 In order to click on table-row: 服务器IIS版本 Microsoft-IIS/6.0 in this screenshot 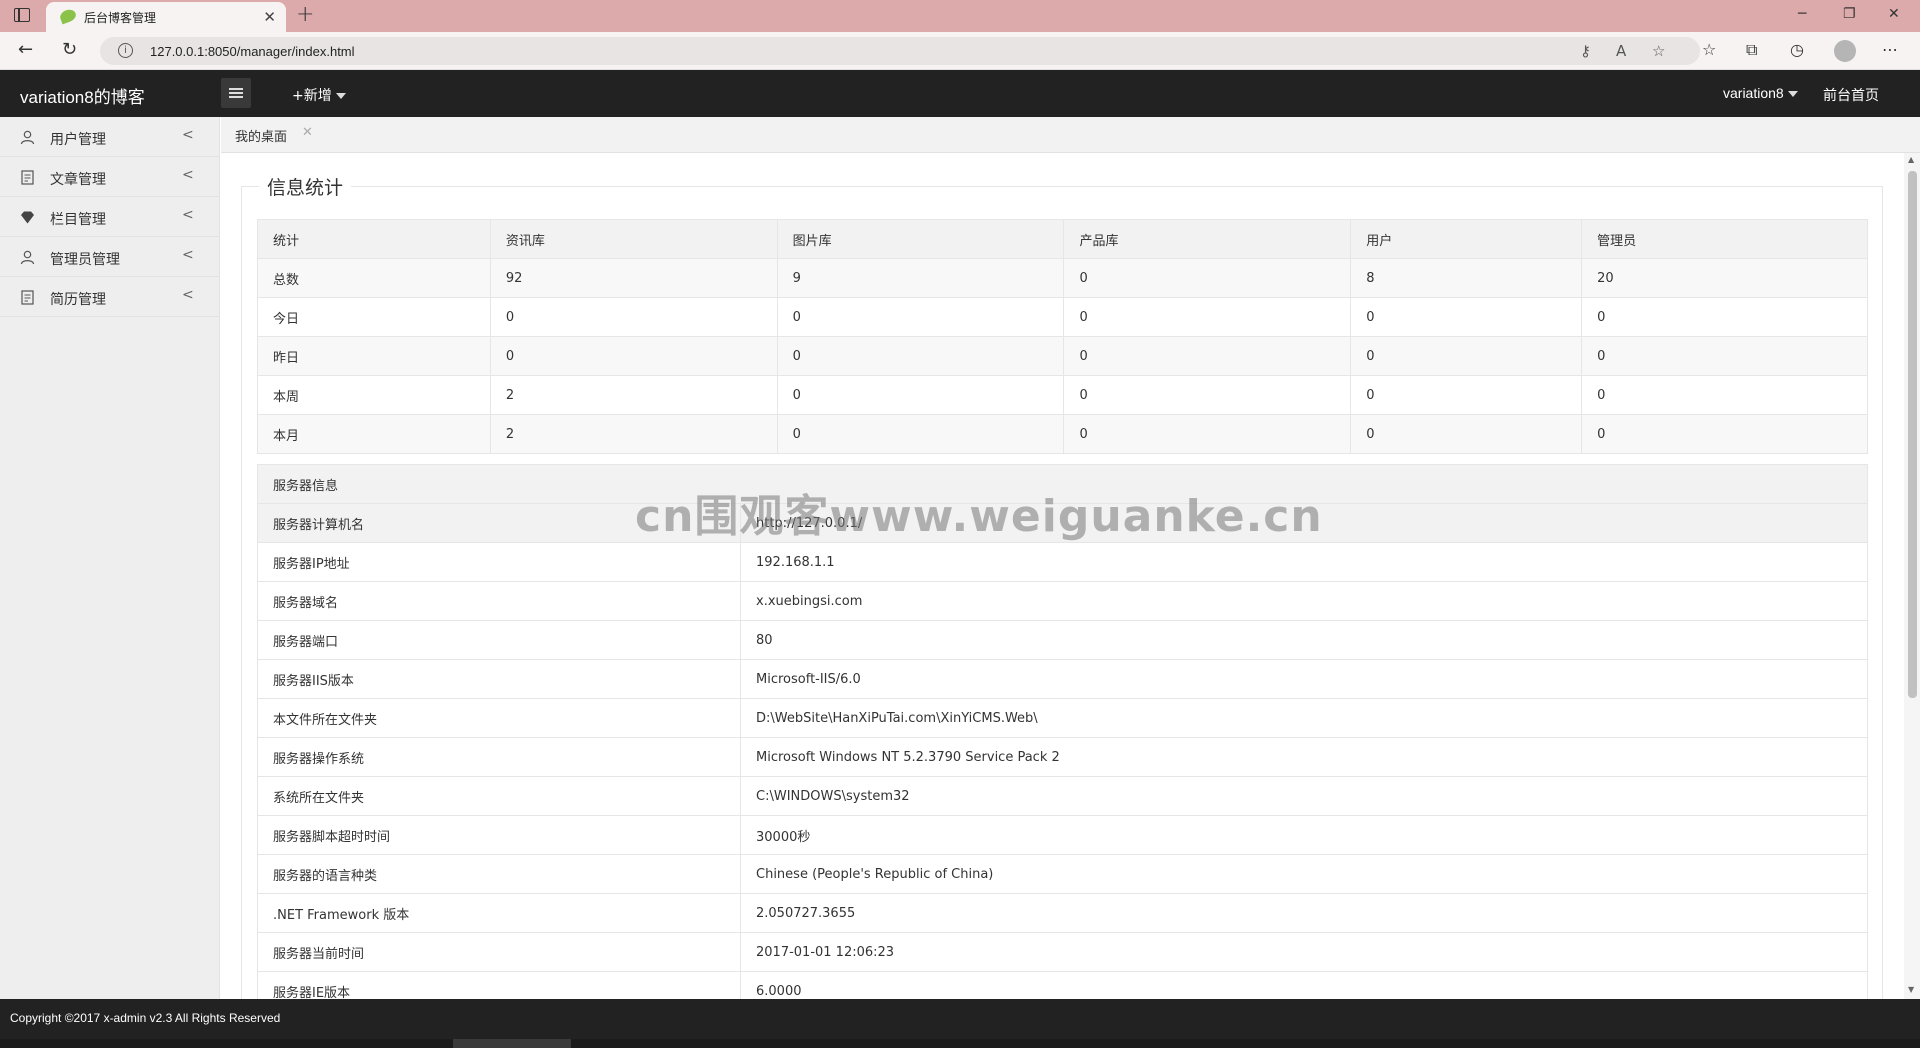, I will do `click(1062, 679)`.